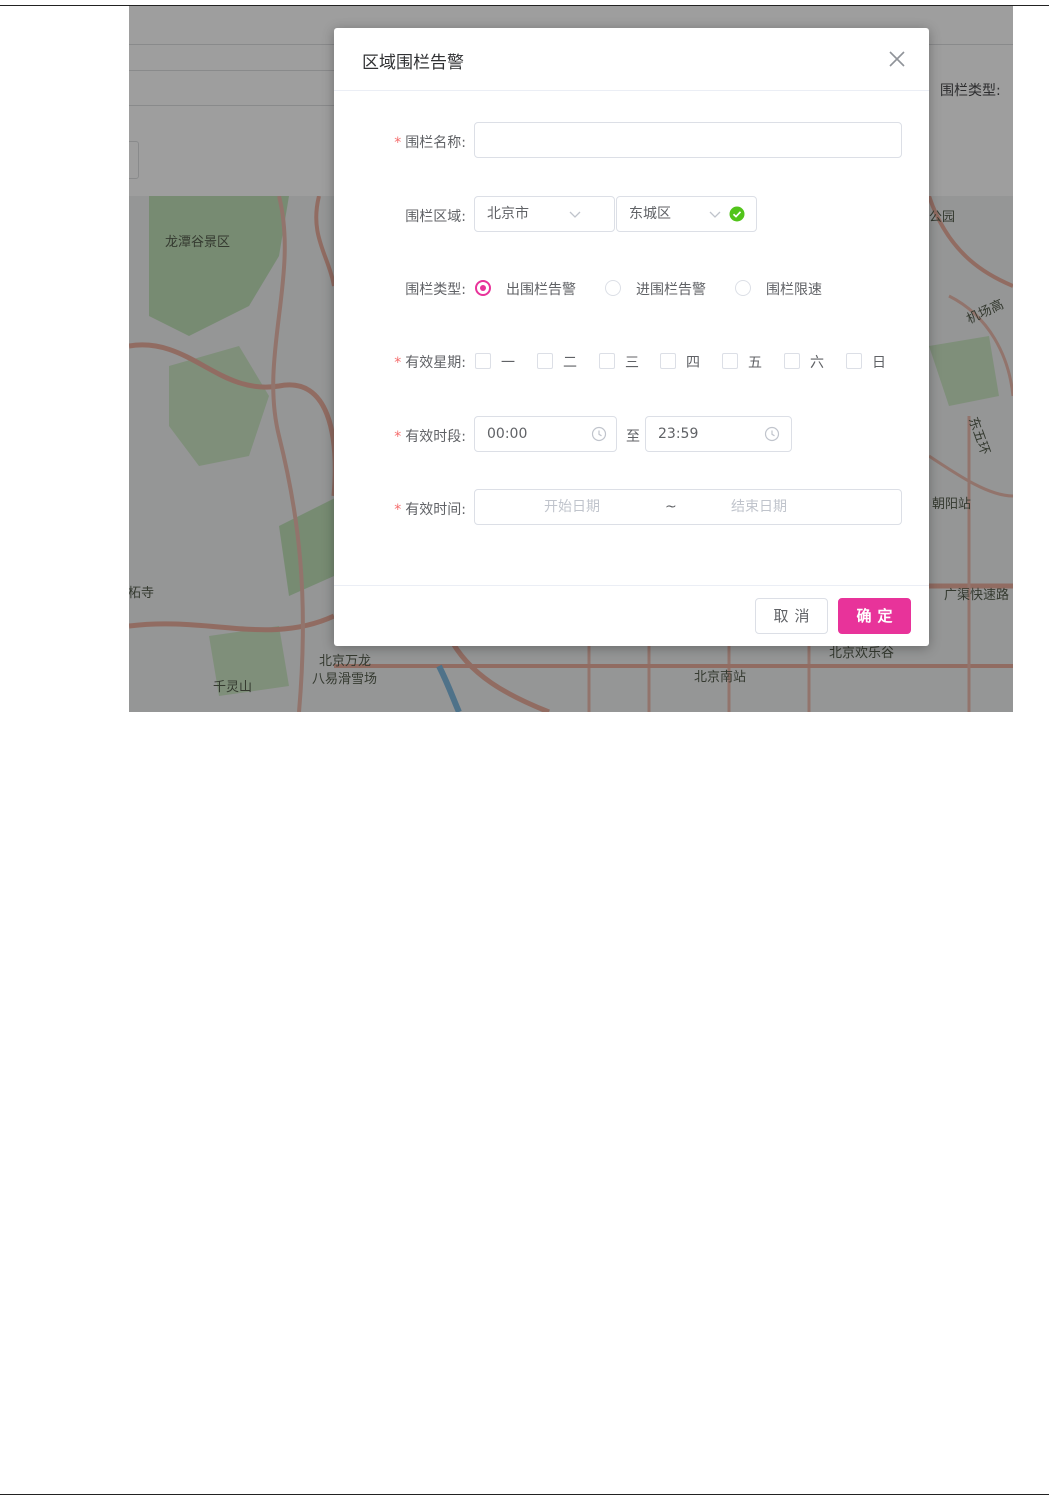  Describe the element at coordinates (737, 214) in the screenshot. I see `check-circle-icon` at that location.